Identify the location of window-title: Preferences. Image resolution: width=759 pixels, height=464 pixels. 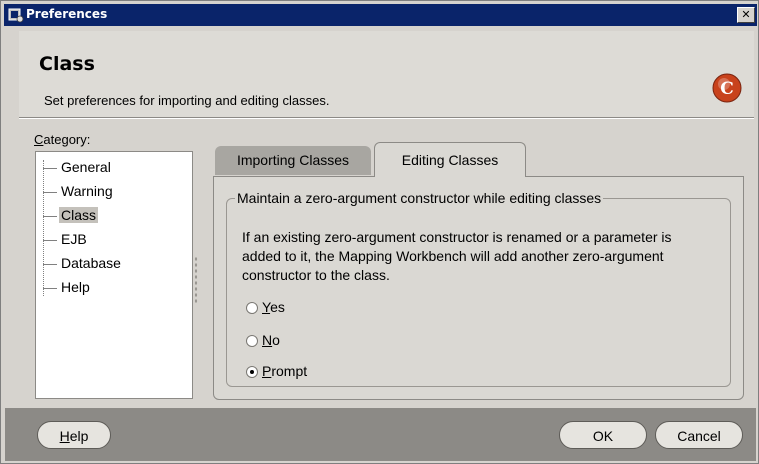
(67, 14).